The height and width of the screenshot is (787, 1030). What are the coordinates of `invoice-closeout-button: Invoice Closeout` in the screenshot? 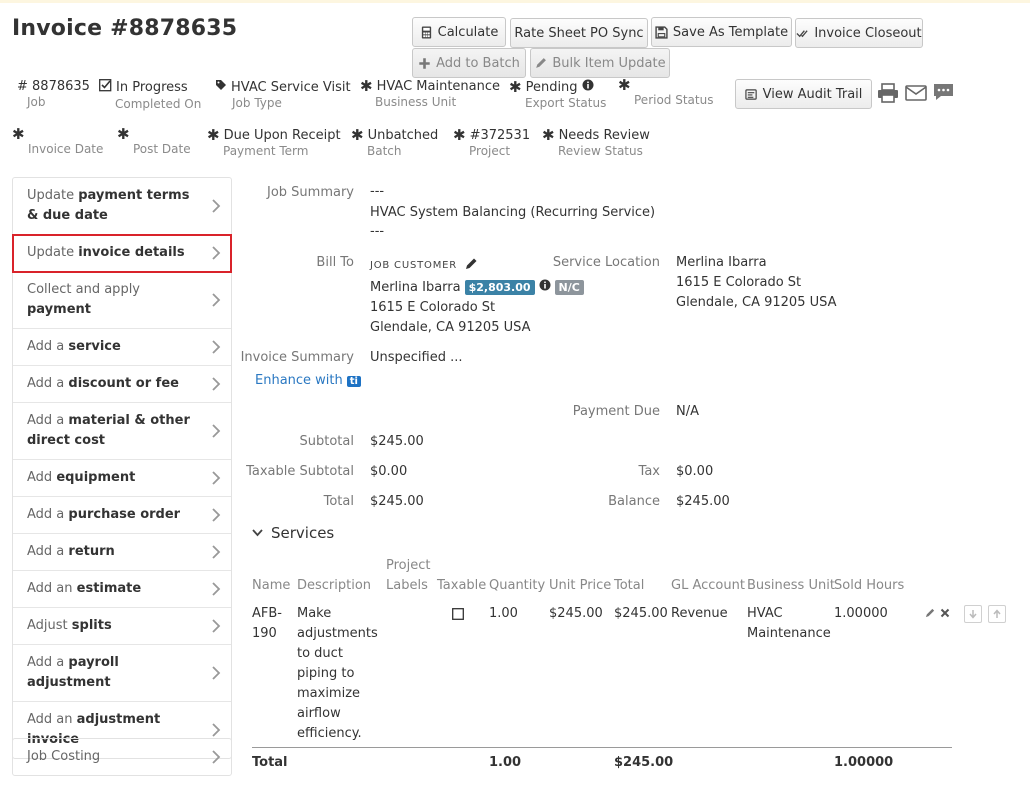 It's located at (859, 33).